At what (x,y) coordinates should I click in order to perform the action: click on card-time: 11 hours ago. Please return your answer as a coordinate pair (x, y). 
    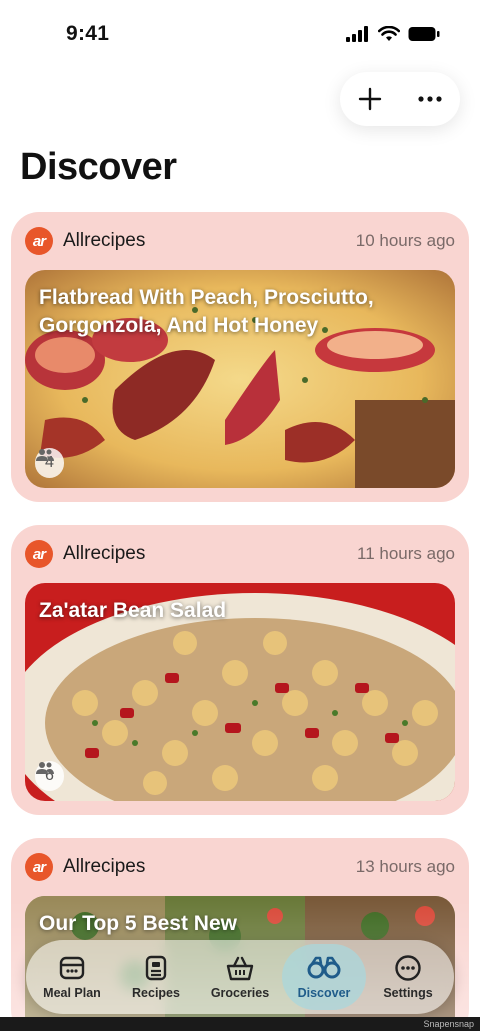
    Looking at the image, I should click on (406, 553).